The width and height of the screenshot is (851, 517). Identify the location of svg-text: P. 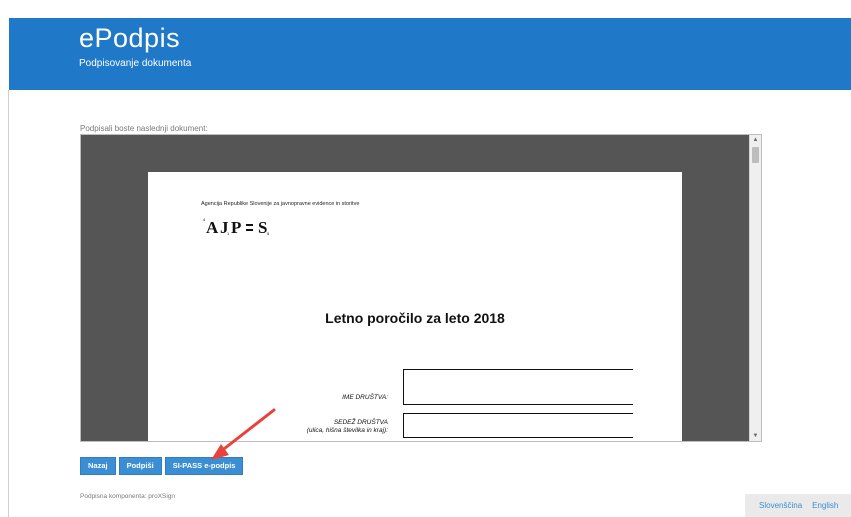
(236, 227).